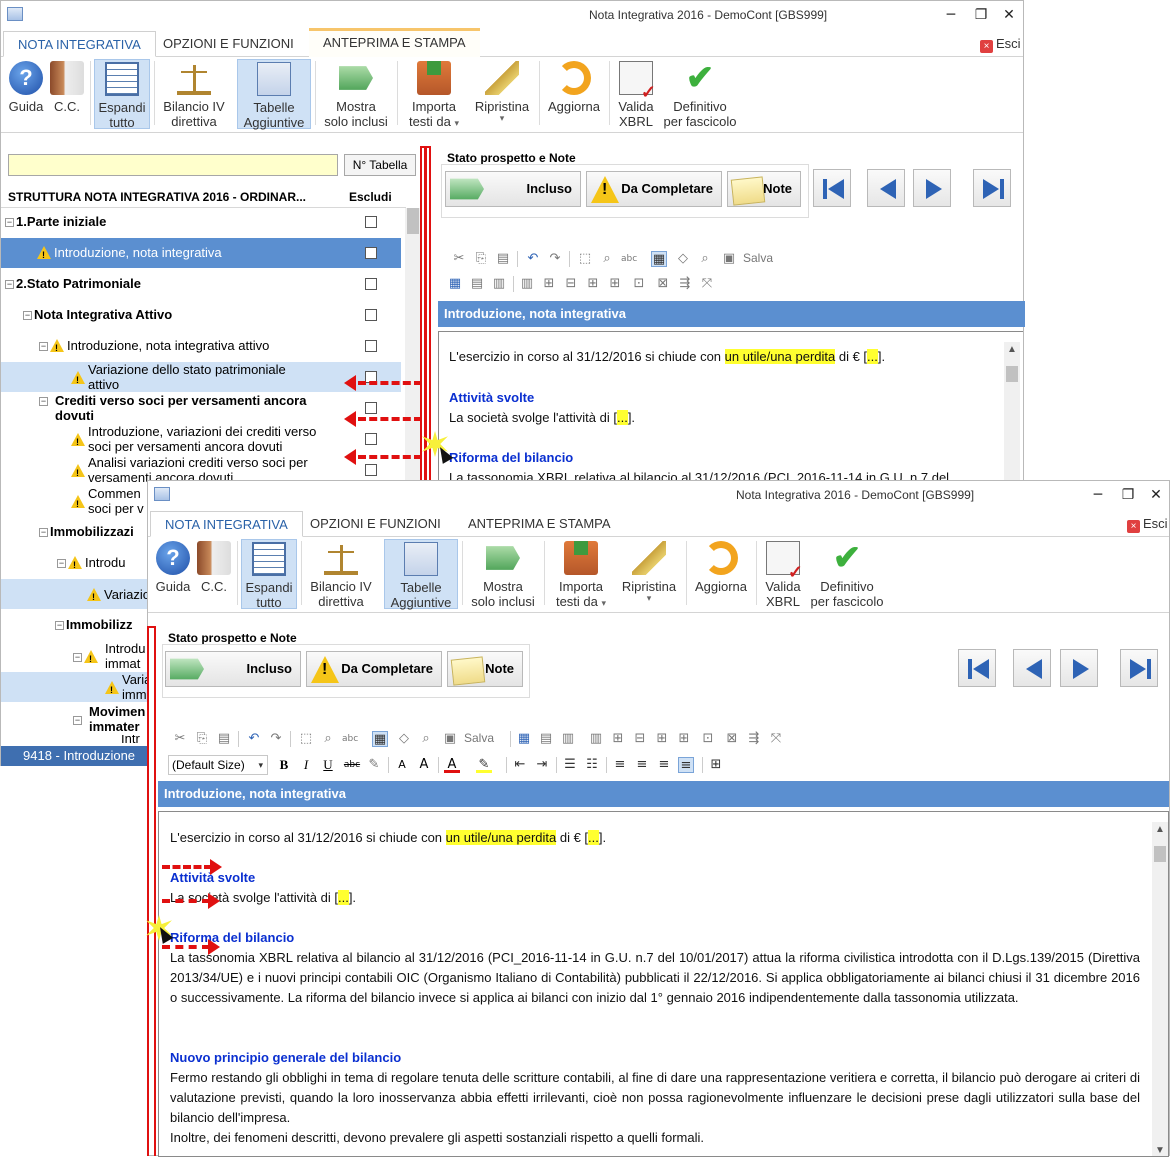  What do you see at coordinates (284, 765) in the screenshot?
I see `bold-button: B` at bounding box center [284, 765].